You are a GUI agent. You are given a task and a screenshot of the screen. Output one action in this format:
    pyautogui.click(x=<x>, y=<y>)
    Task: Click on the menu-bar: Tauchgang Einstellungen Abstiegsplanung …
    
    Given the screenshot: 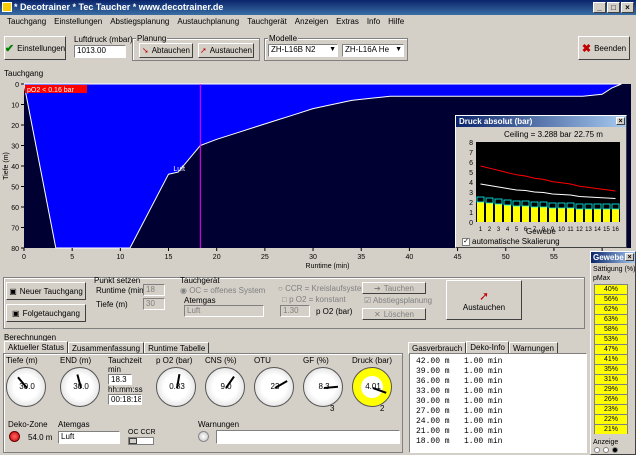 What is the action you would take?
    pyautogui.click(x=318, y=21)
    